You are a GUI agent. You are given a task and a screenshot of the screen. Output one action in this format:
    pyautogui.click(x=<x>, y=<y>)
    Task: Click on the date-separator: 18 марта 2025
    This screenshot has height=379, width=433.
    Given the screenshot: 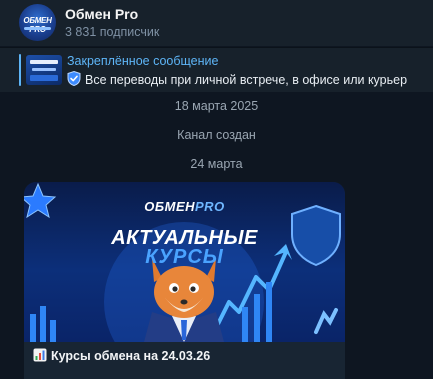 What is the action you would take?
    pyautogui.click(x=216, y=106)
    